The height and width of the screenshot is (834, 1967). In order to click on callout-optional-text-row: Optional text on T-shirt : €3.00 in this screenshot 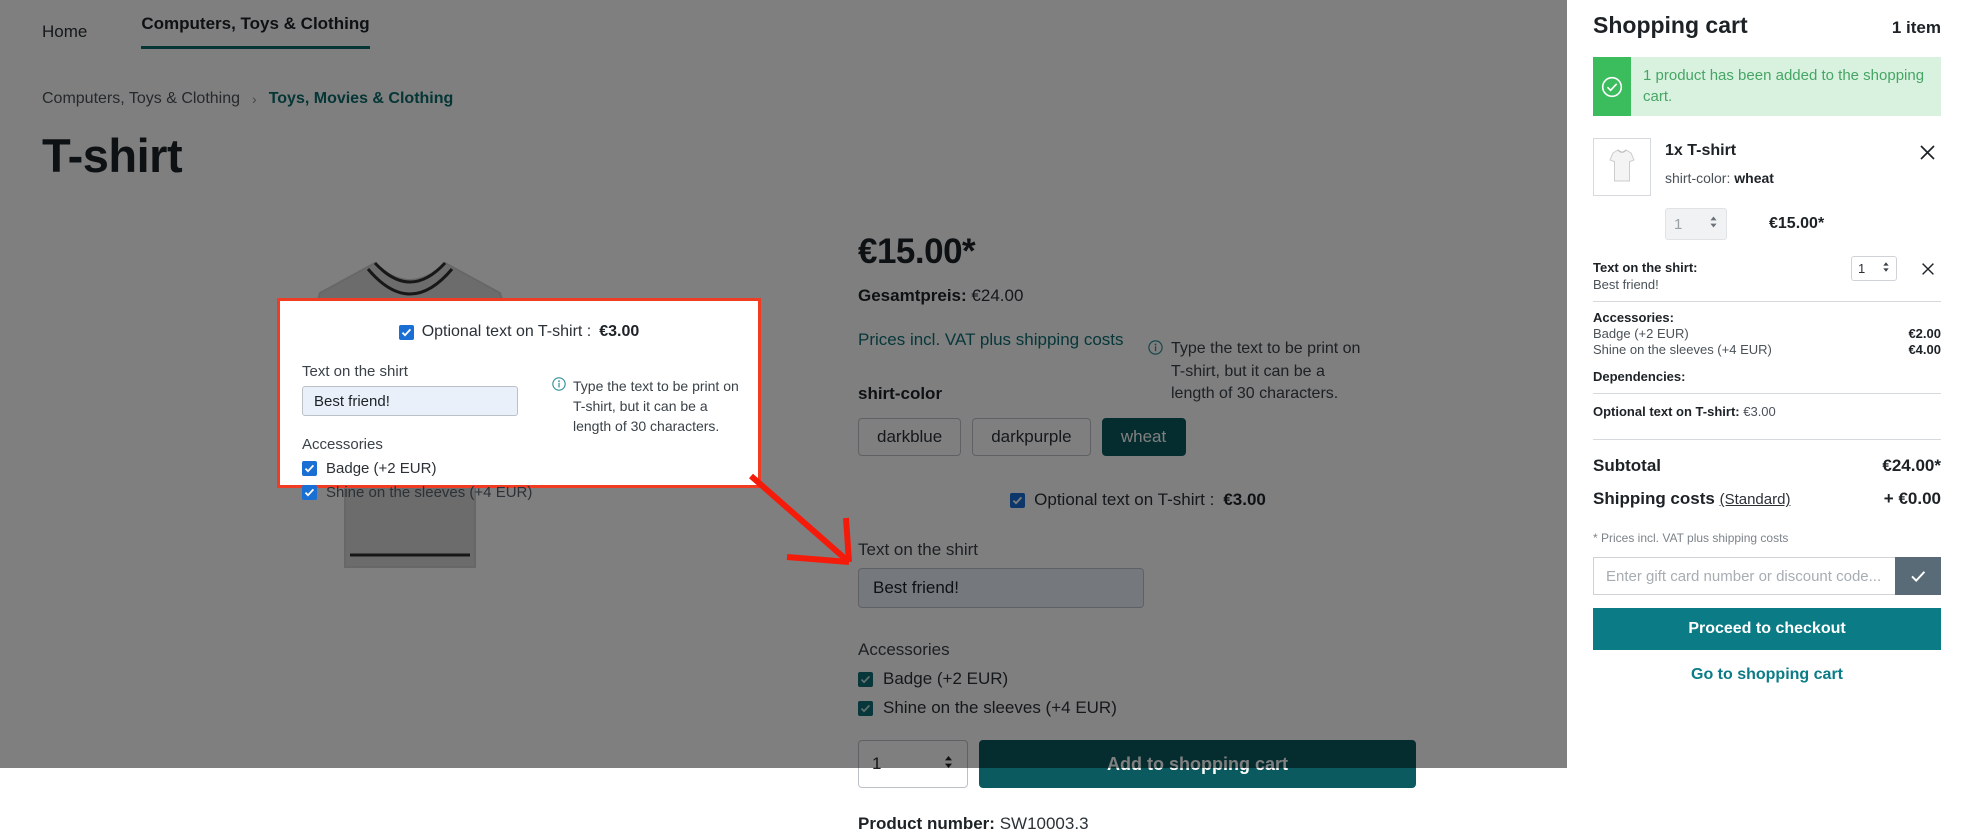, I will do `click(519, 332)`.